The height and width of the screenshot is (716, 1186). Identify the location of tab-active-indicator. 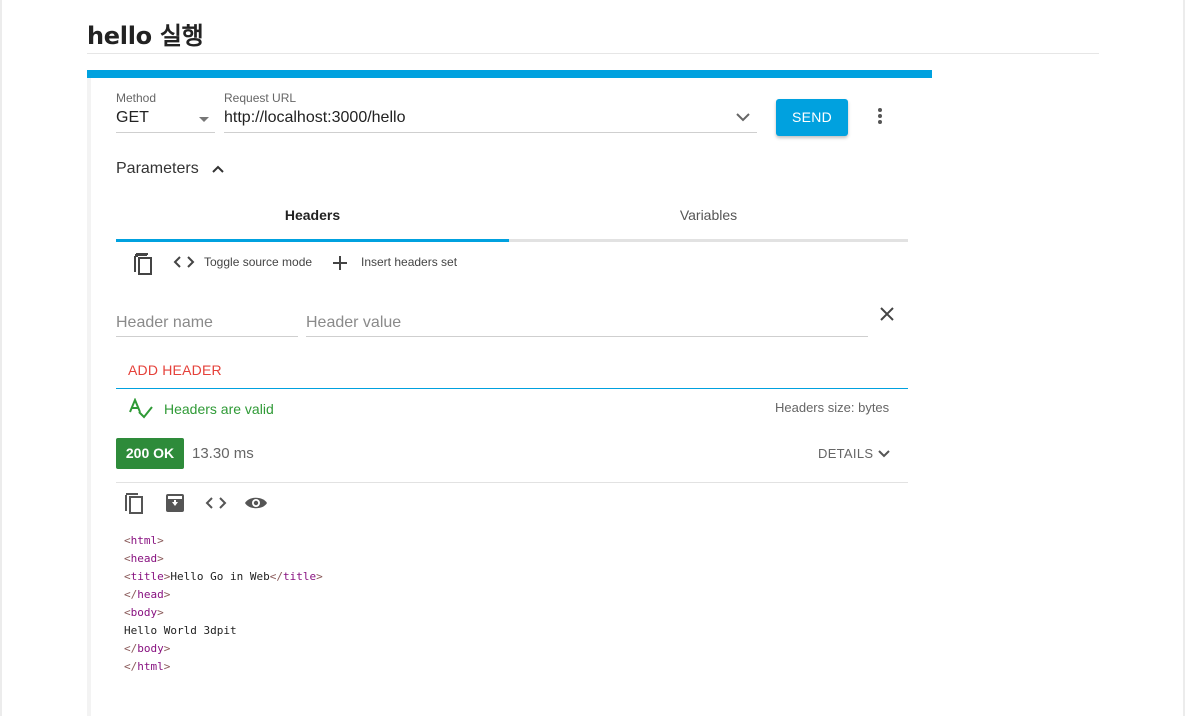
(312, 240).